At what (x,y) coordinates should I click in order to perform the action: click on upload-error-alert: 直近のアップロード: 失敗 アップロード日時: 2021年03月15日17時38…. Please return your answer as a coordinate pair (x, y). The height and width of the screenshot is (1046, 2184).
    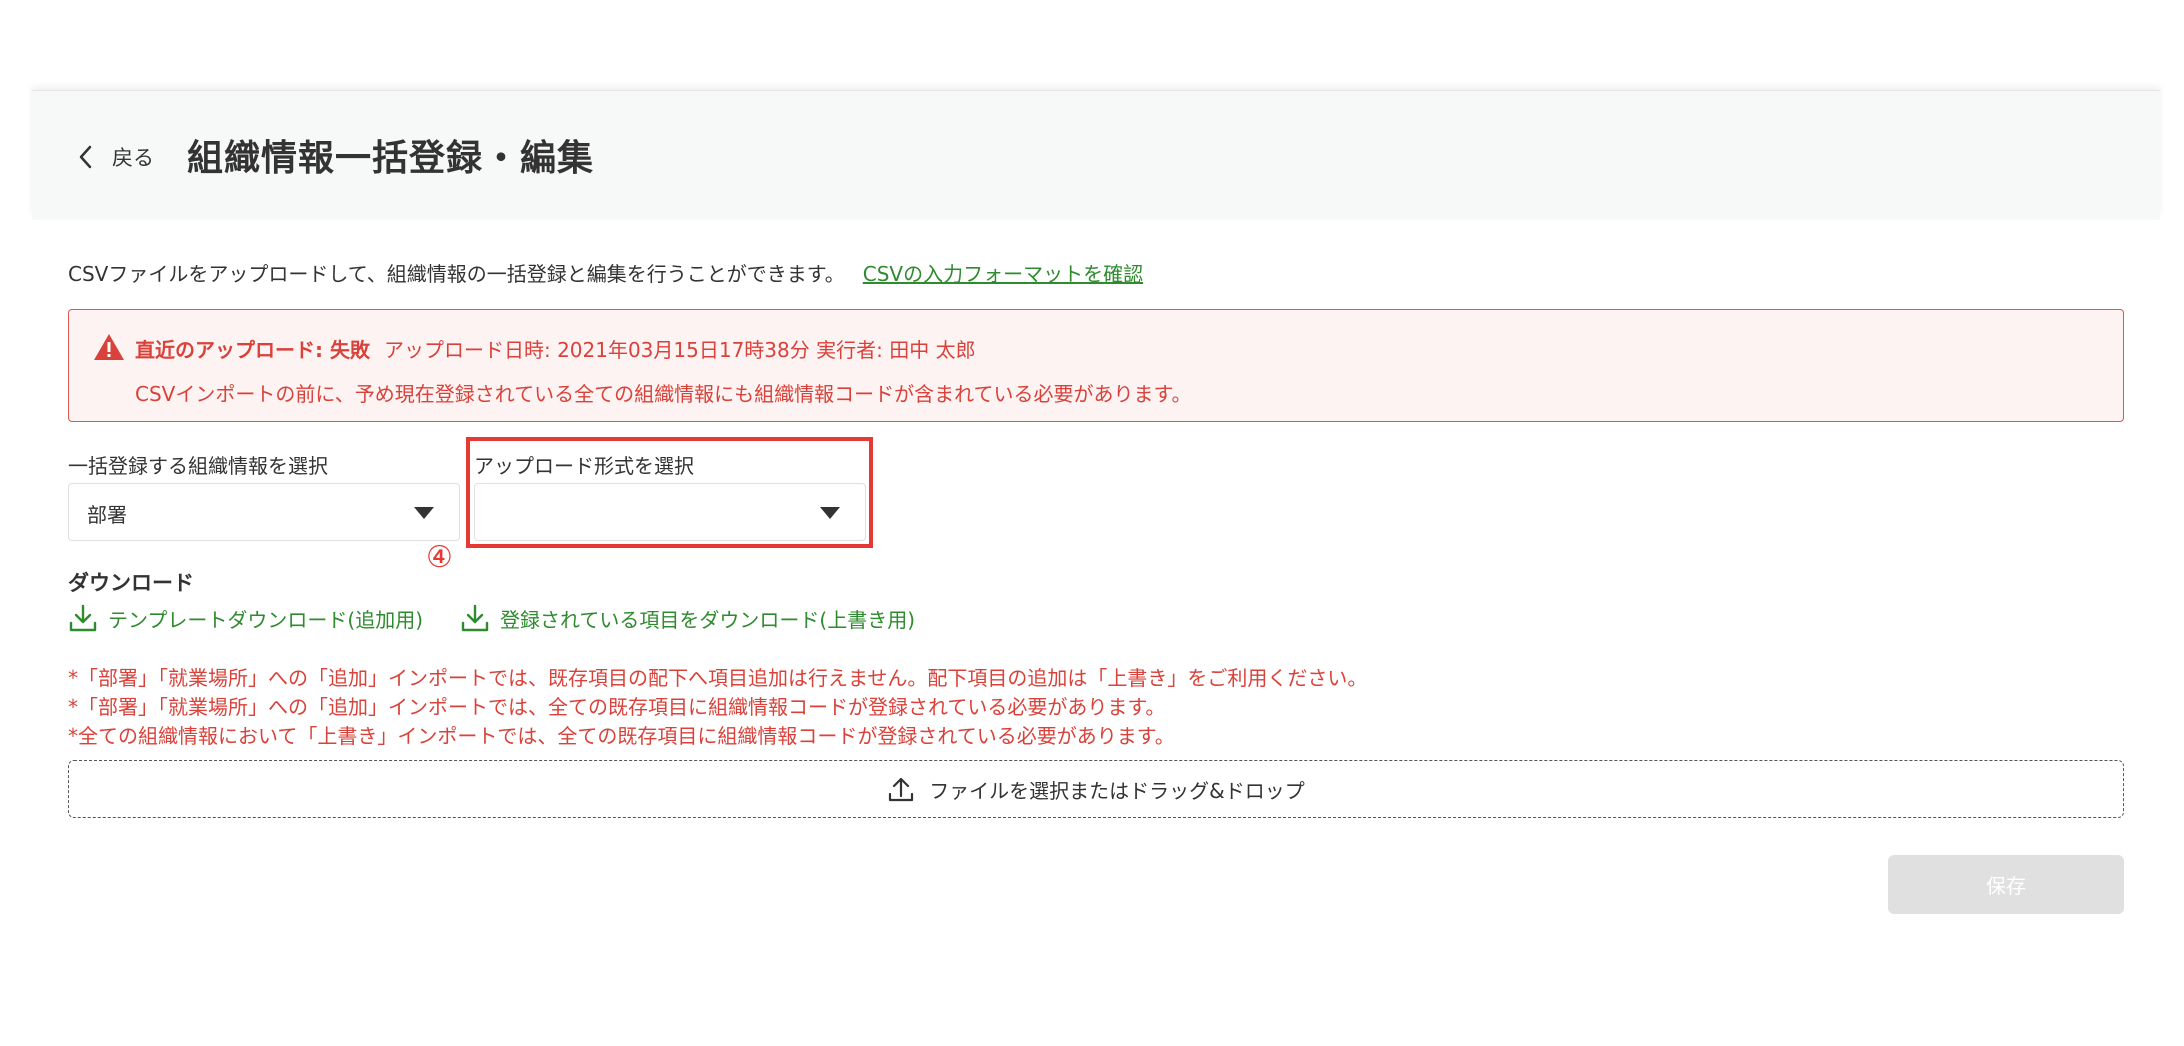
    Looking at the image, I should click on (1096, 365).